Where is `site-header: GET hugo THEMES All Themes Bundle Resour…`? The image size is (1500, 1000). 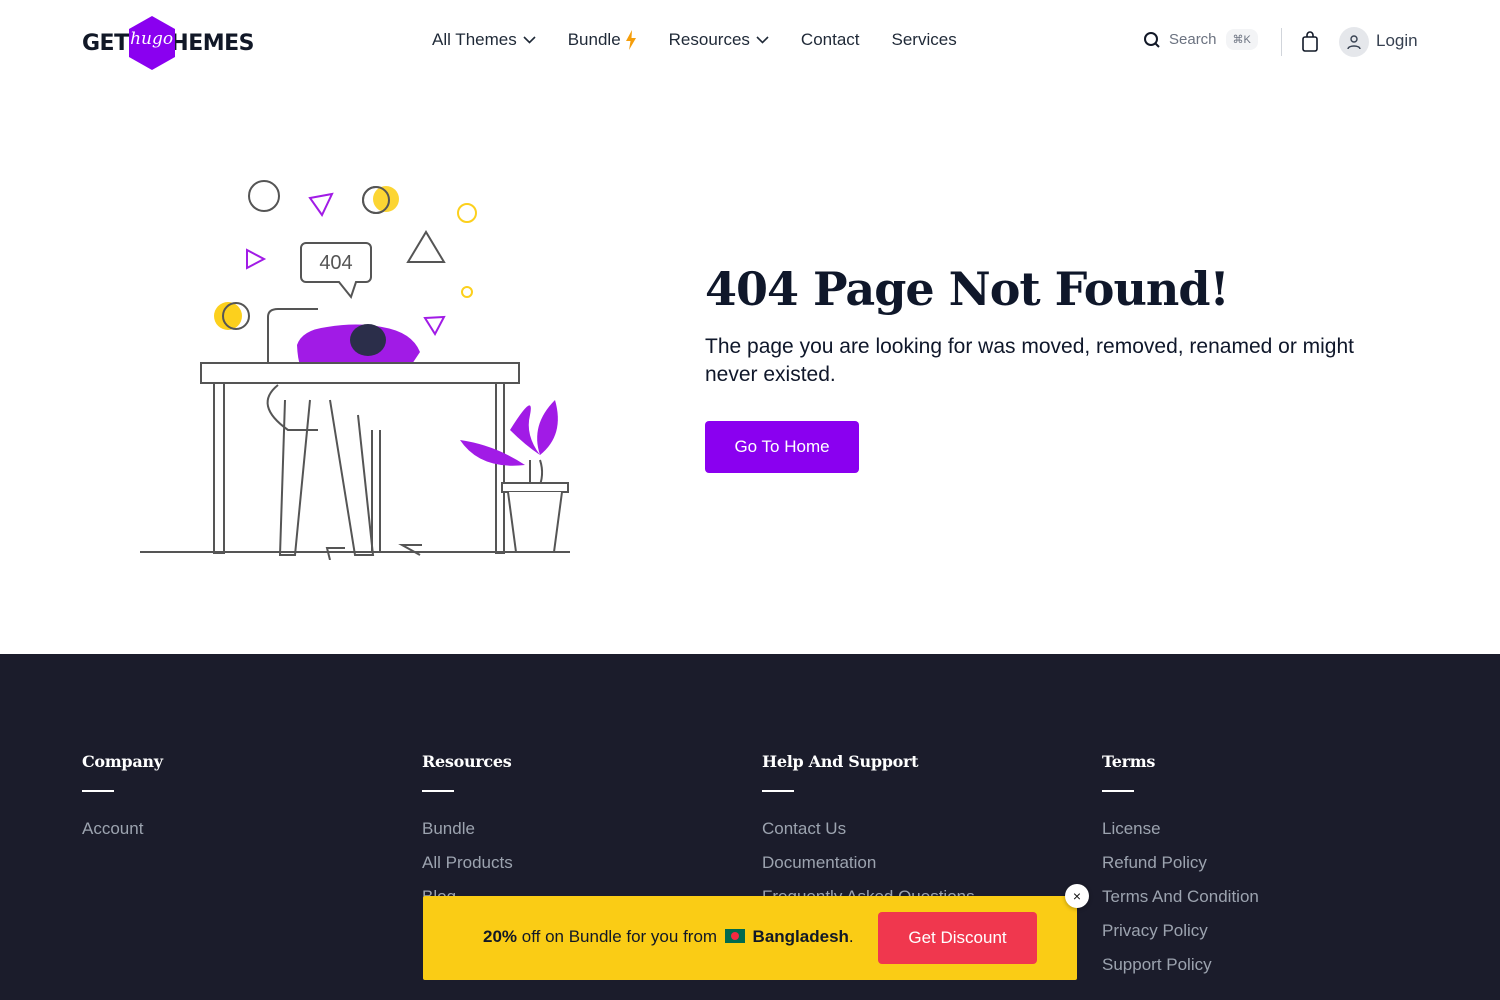 site-header: GET hugo THEMES All Themes Bundle Resour… is located at coordinates (750, 43).